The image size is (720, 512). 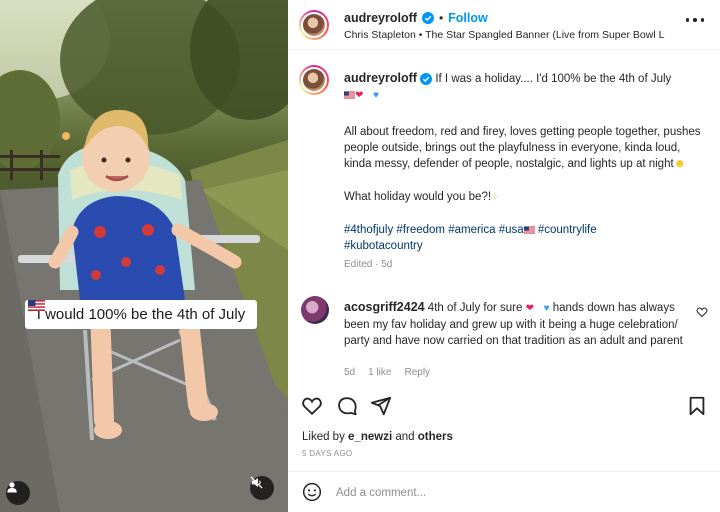 I want to click on photo-caption-text: I would 100% be the 4th of July, so click(x=141, y=314).